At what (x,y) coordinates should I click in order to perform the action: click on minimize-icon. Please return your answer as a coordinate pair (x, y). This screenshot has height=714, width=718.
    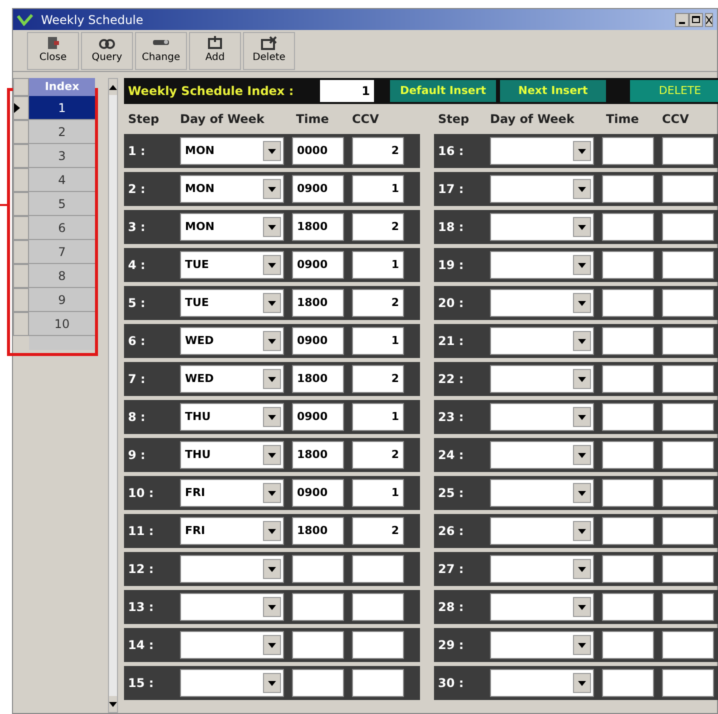
    Looking at the image, I should click on (682, 19).